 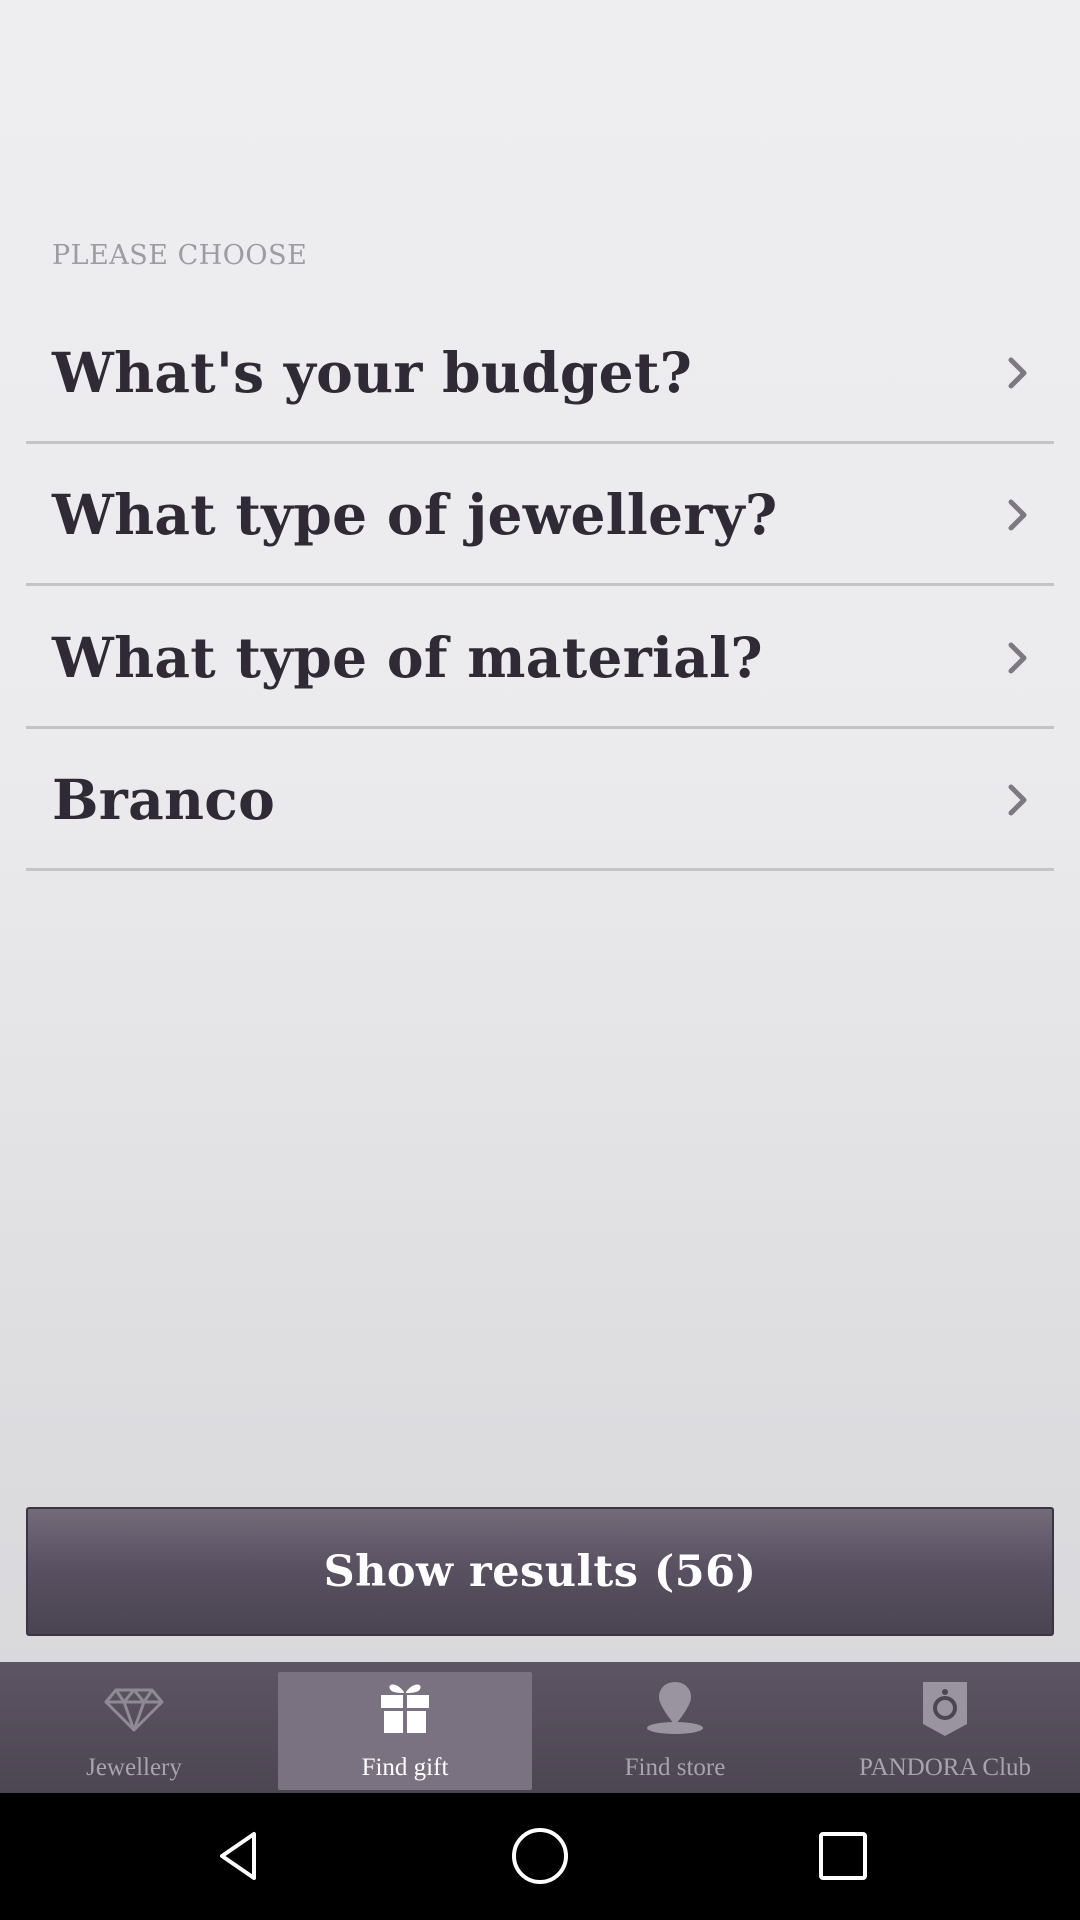 I want to click on tab-jewellery: Jewellery, so click(x=134, y=1731).